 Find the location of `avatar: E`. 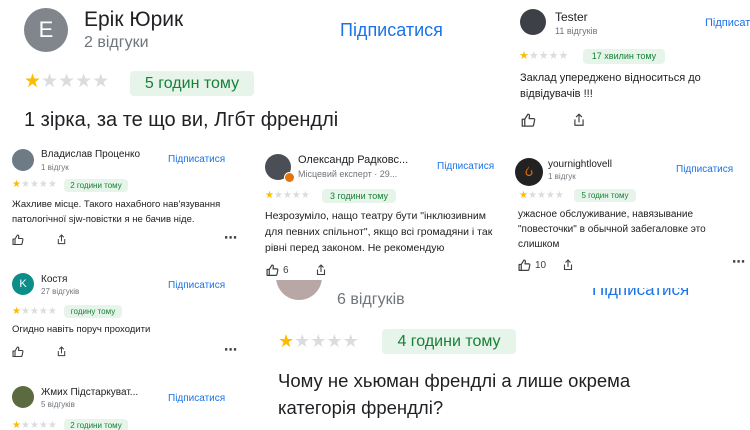

avatar: E is located at coordinates (46, 30).